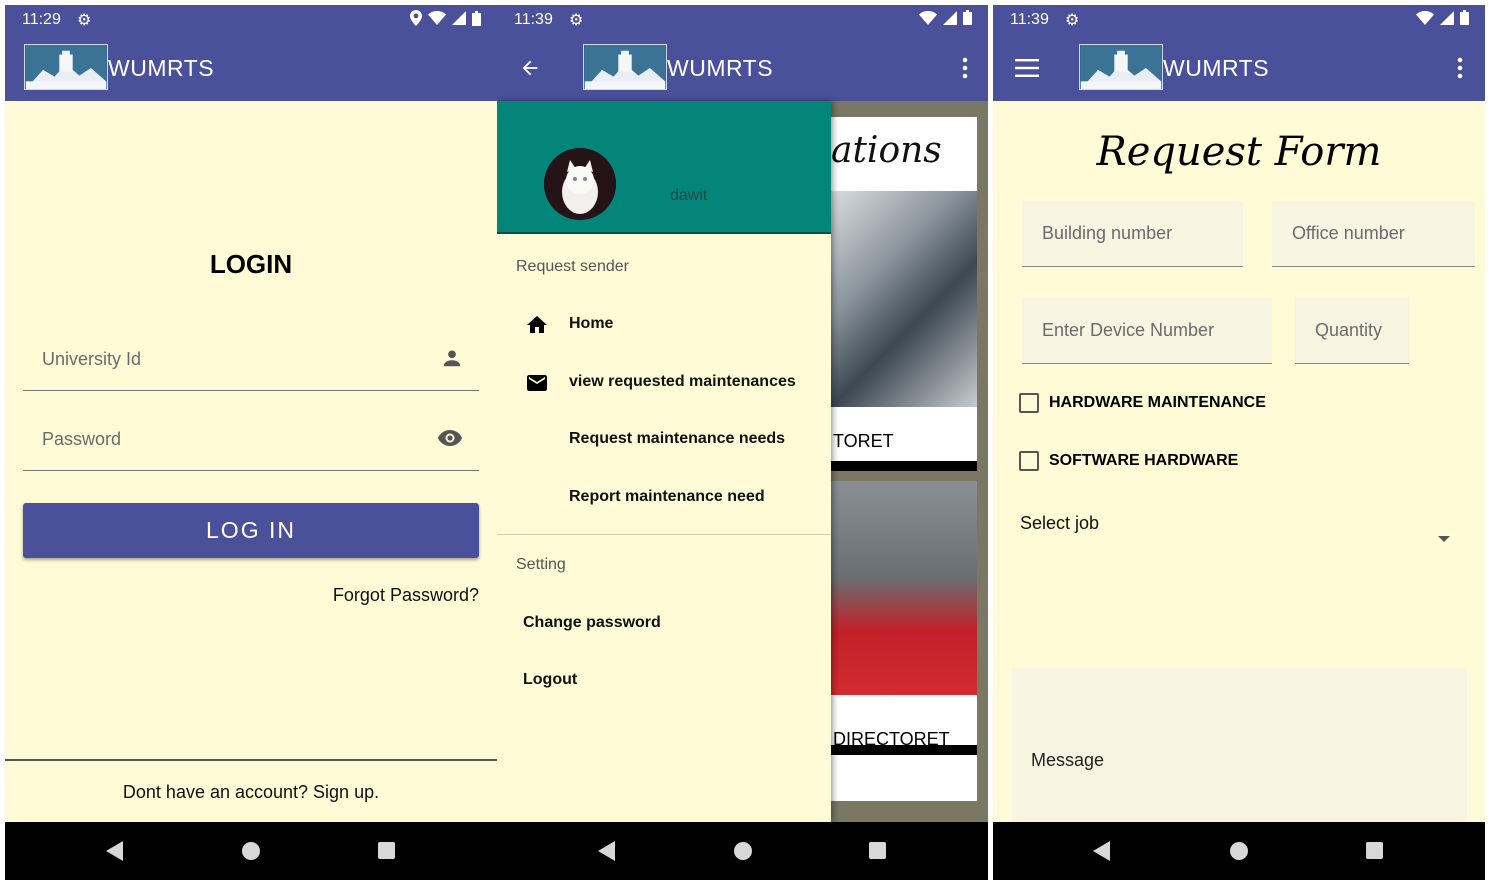 This screenshot has height=885, width=1490. What do you see at coordinates (897, 466) in the screenshot?
I see `card-bar` at bounding box center [897, 466].